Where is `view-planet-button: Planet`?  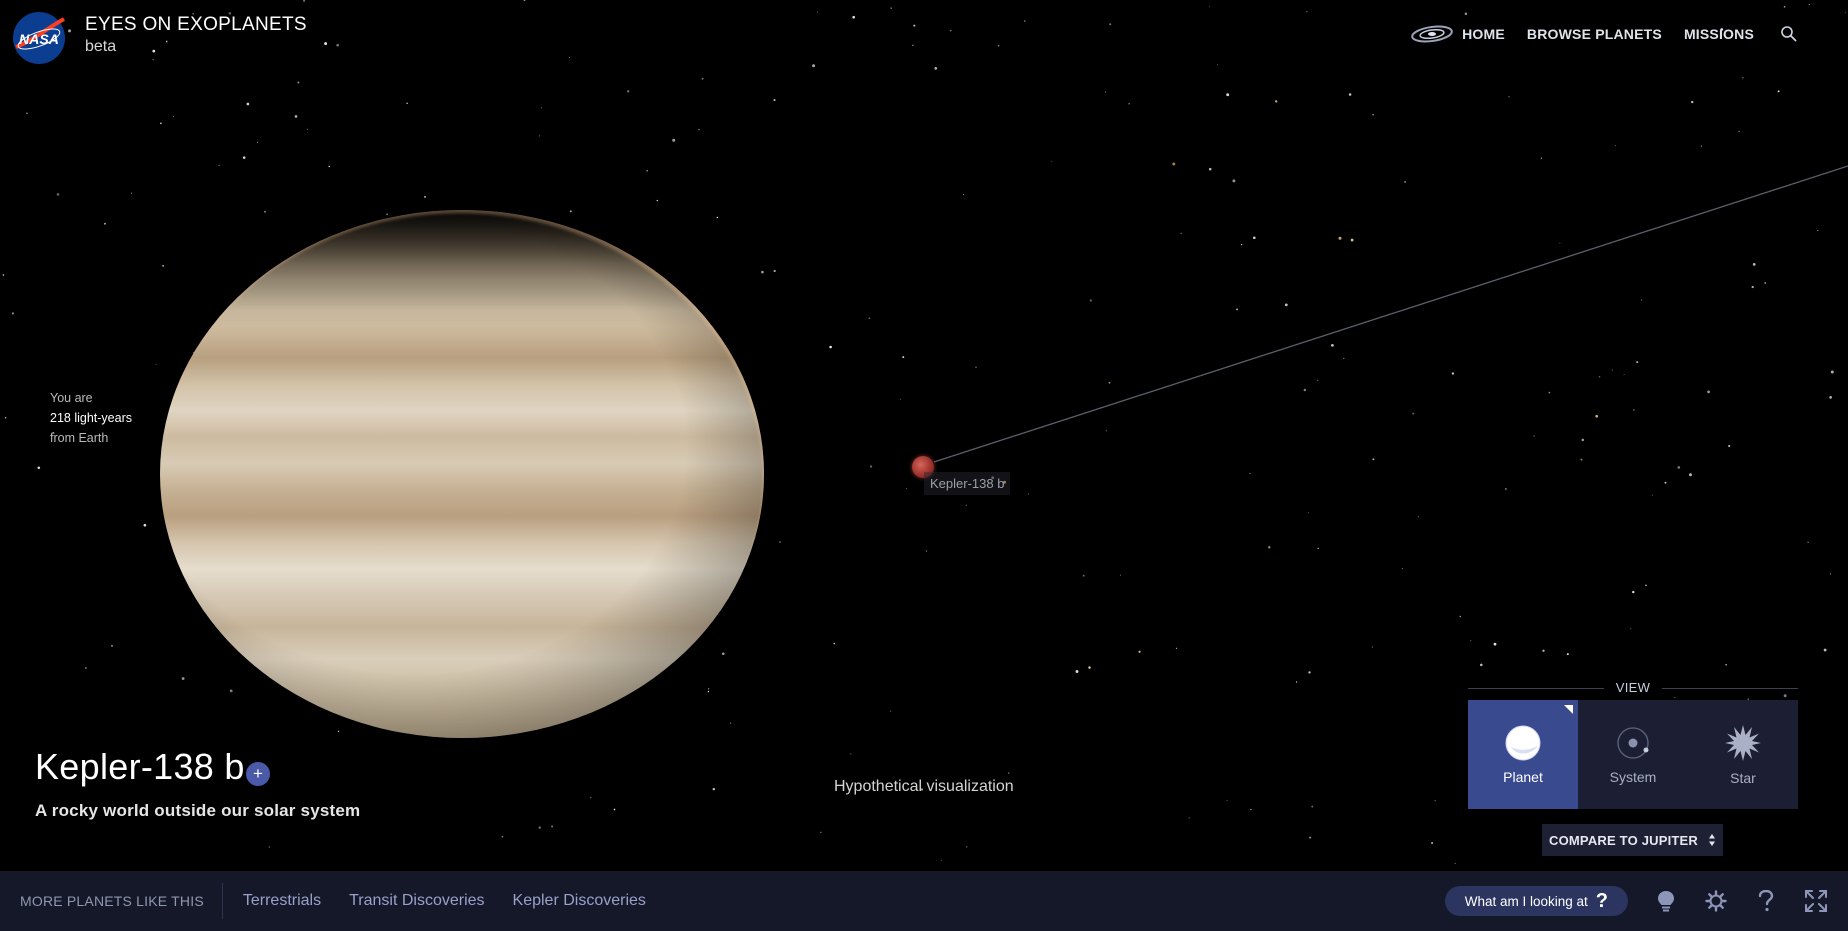
view-planet-button: Planet is located at coordinates (1523, 754).